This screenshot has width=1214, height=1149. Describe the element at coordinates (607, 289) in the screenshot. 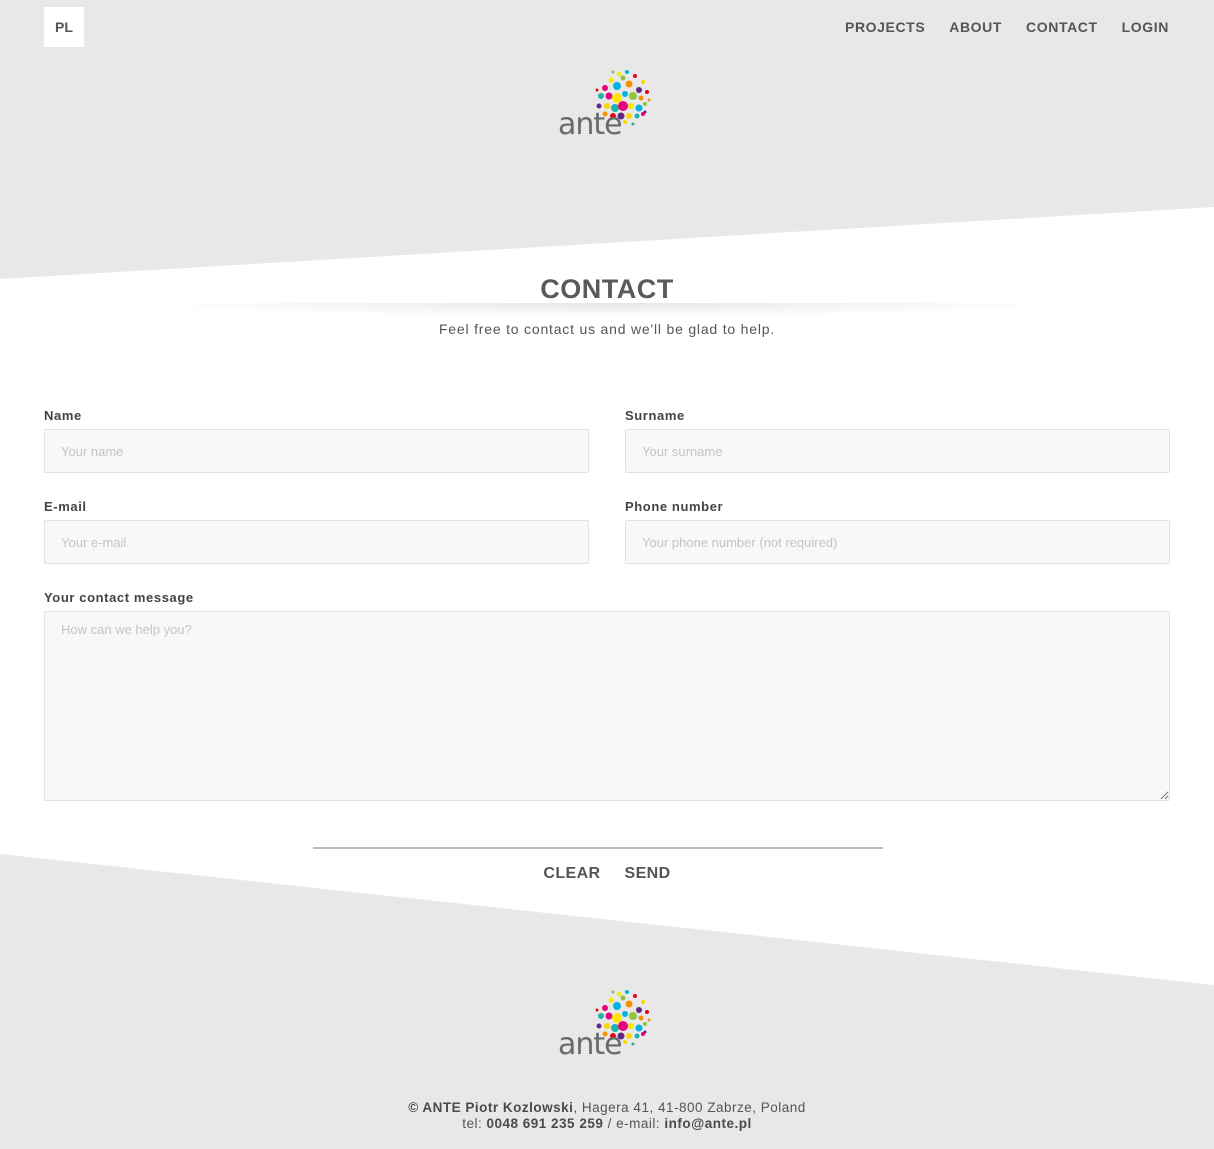

I see `page-title: CONTACT` at that location.